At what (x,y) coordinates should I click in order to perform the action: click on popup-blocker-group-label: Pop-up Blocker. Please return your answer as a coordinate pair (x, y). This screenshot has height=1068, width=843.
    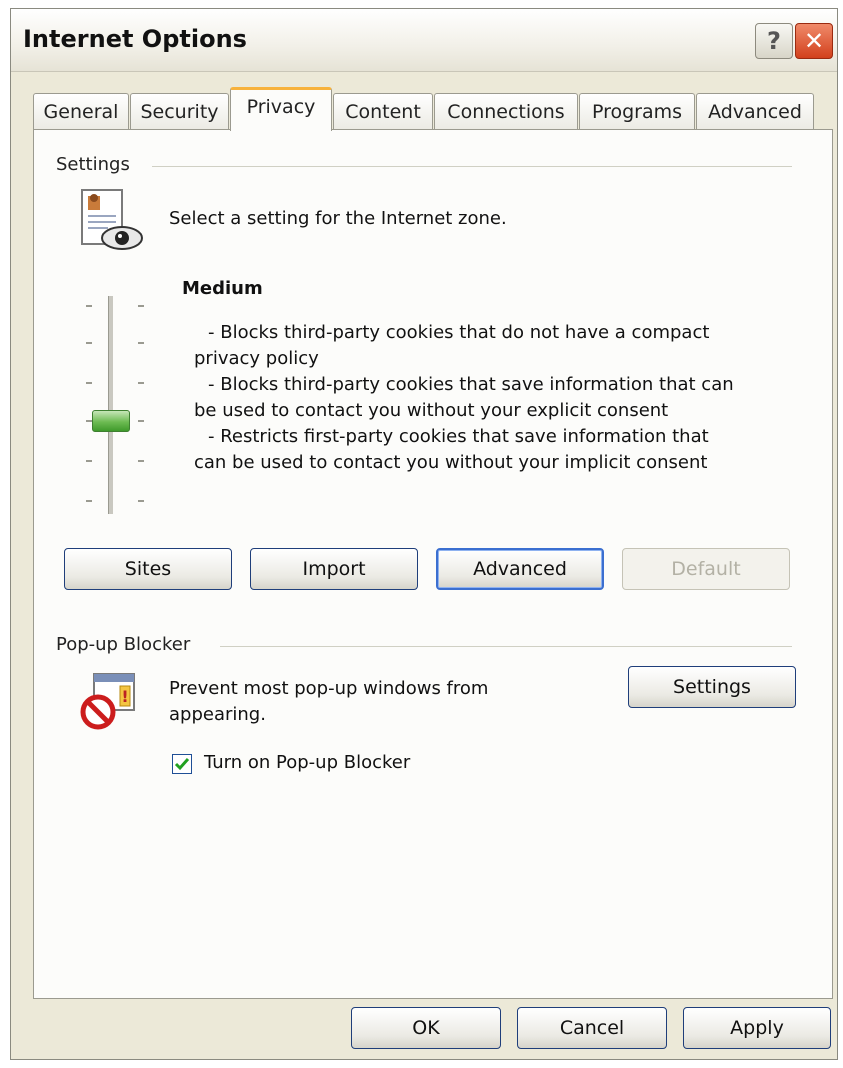
    Looking at the image, I should click on (123, 644).